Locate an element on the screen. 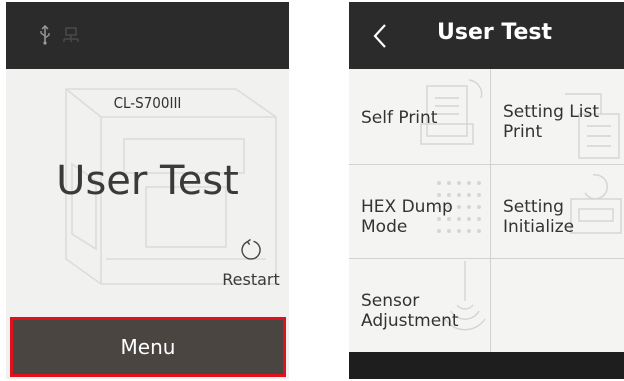  self-print-button: Self Print is located at coordinates (419, 117).